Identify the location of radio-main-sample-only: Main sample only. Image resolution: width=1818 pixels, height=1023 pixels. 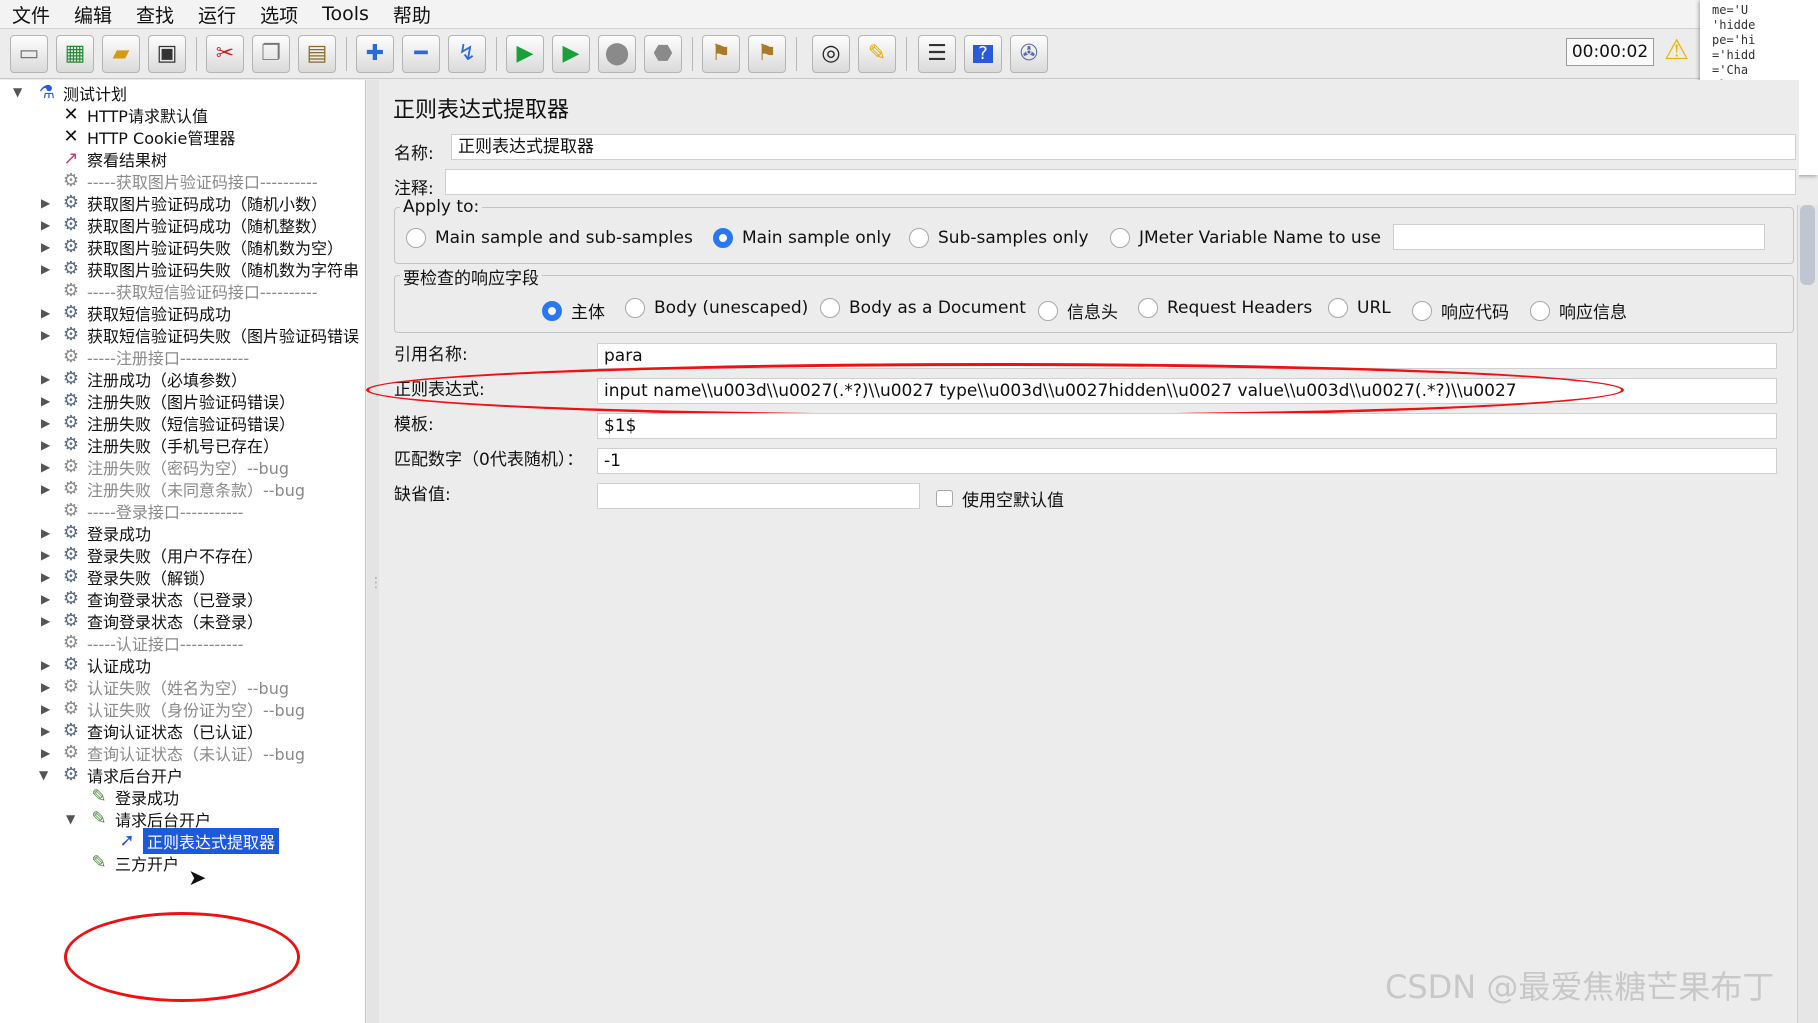
(802, 238).